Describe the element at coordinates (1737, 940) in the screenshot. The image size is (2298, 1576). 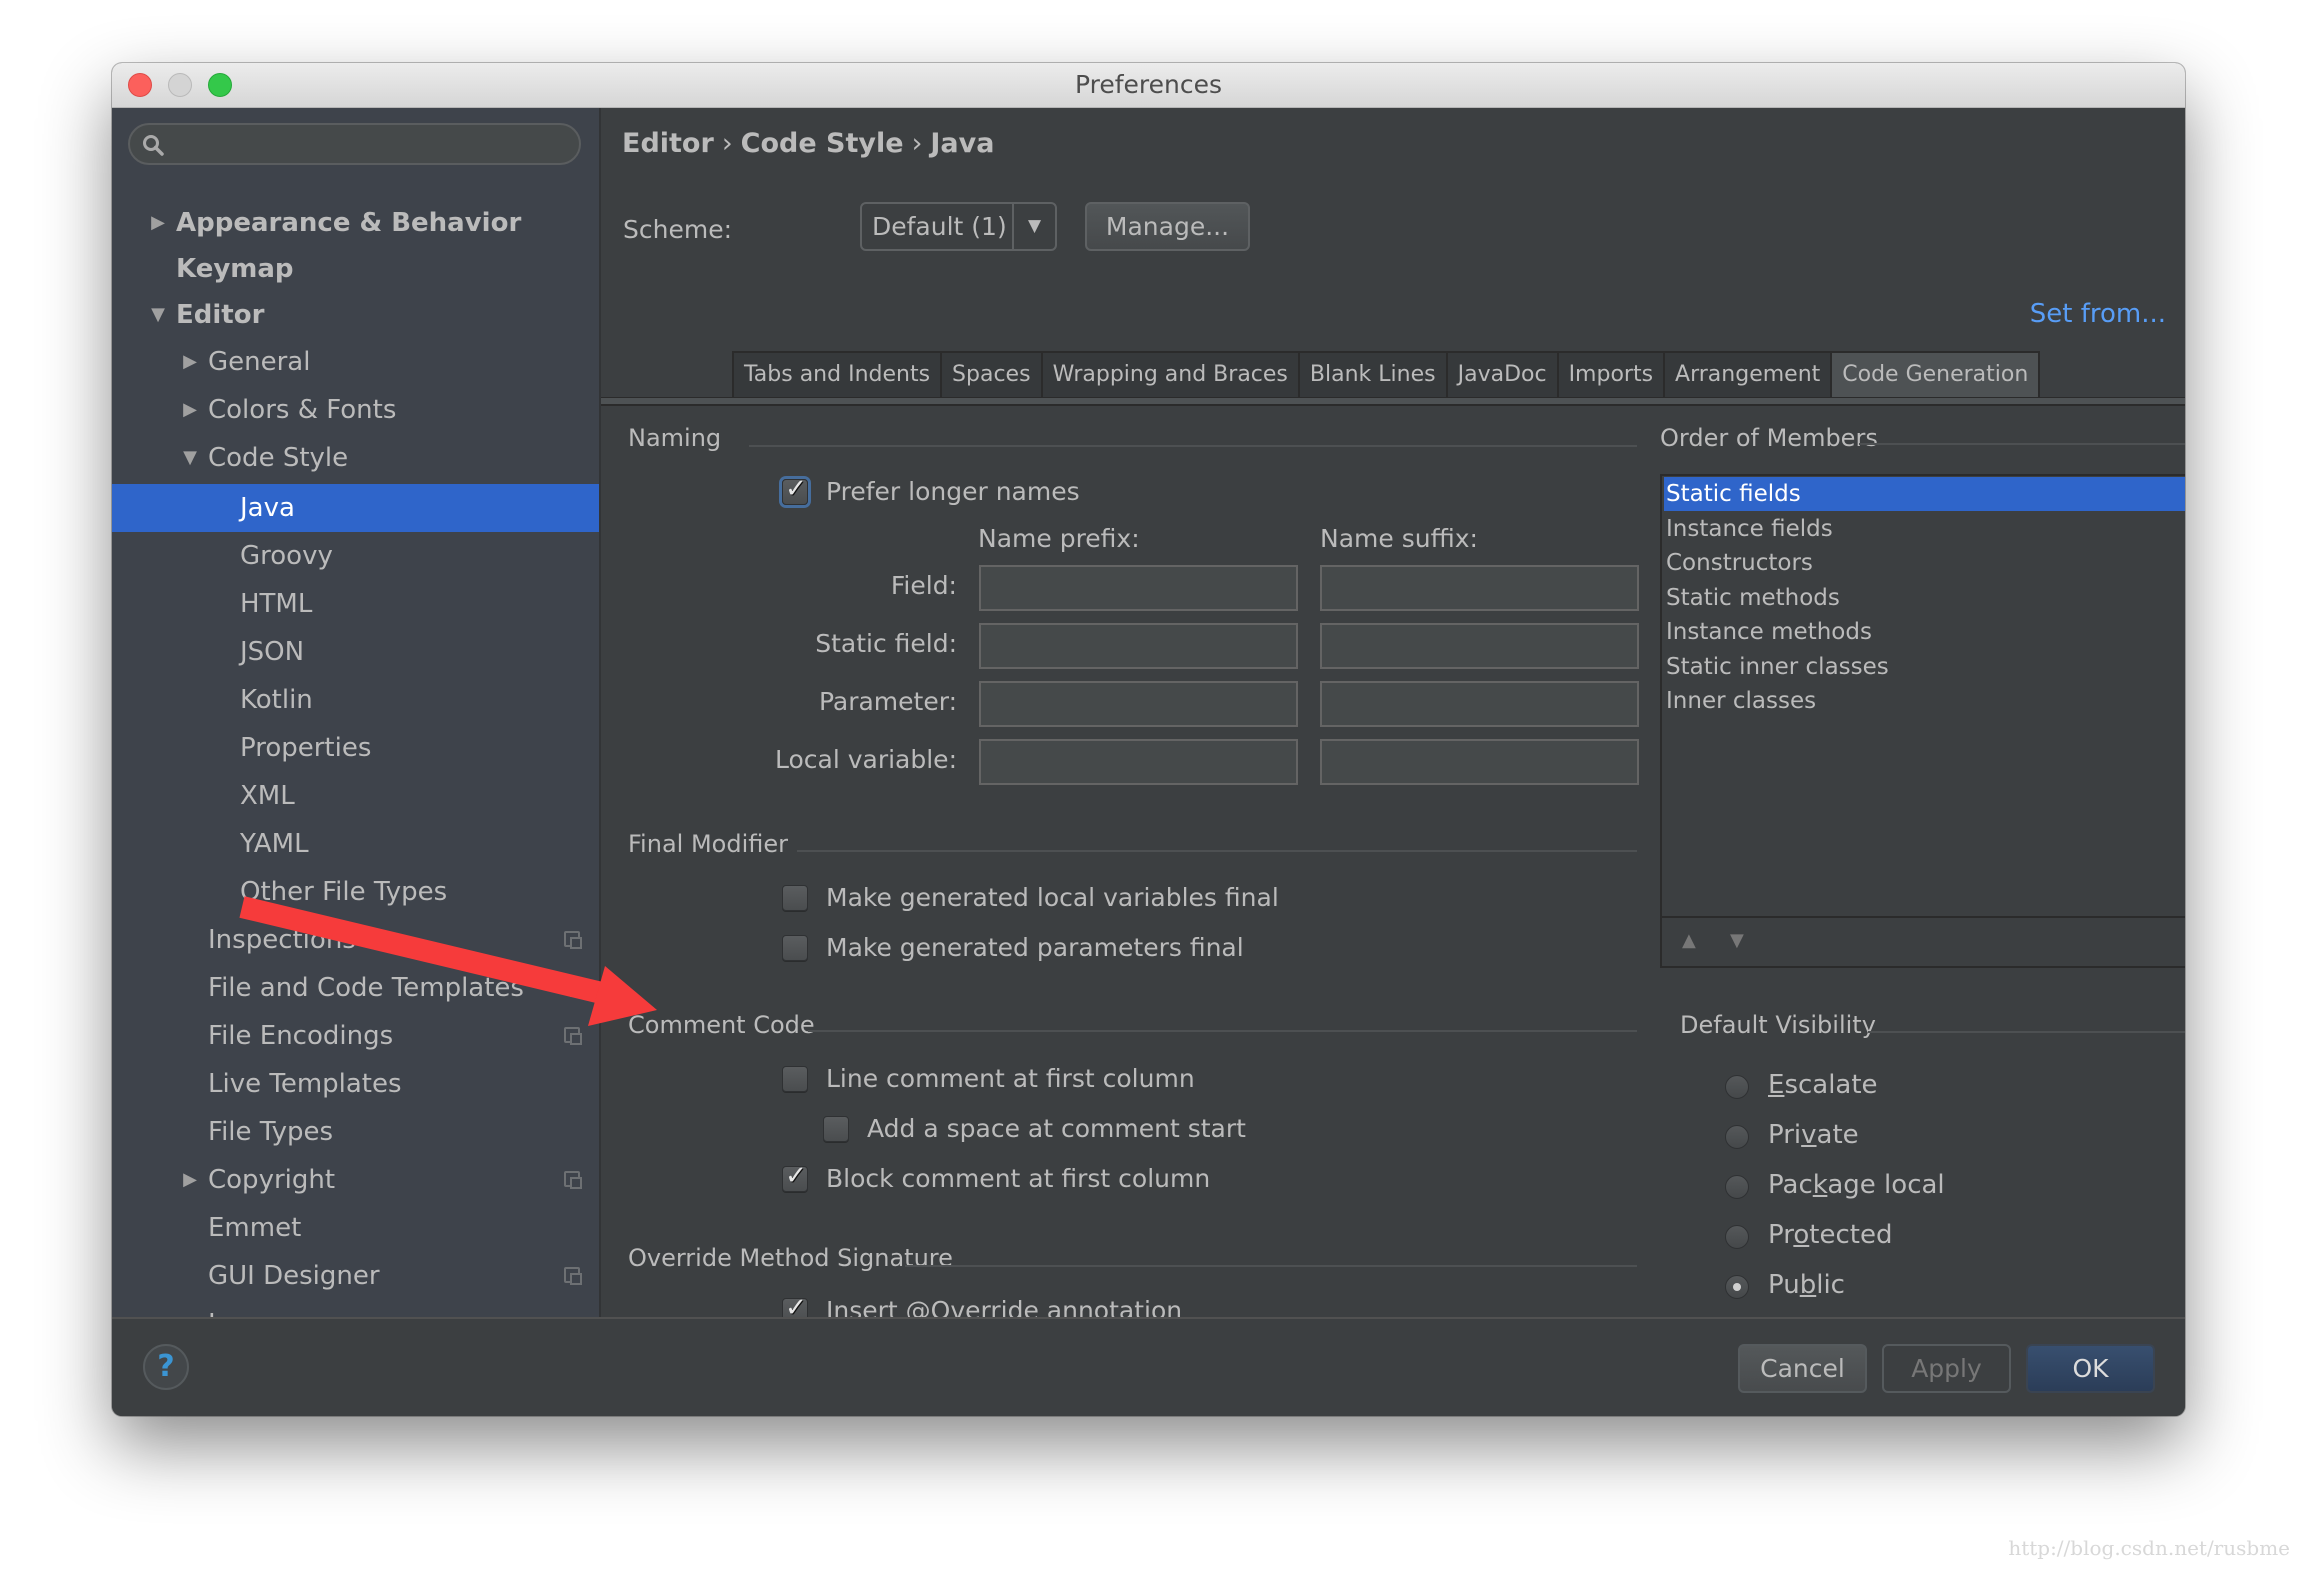
I see `move-down-icon: ▼` at that location.